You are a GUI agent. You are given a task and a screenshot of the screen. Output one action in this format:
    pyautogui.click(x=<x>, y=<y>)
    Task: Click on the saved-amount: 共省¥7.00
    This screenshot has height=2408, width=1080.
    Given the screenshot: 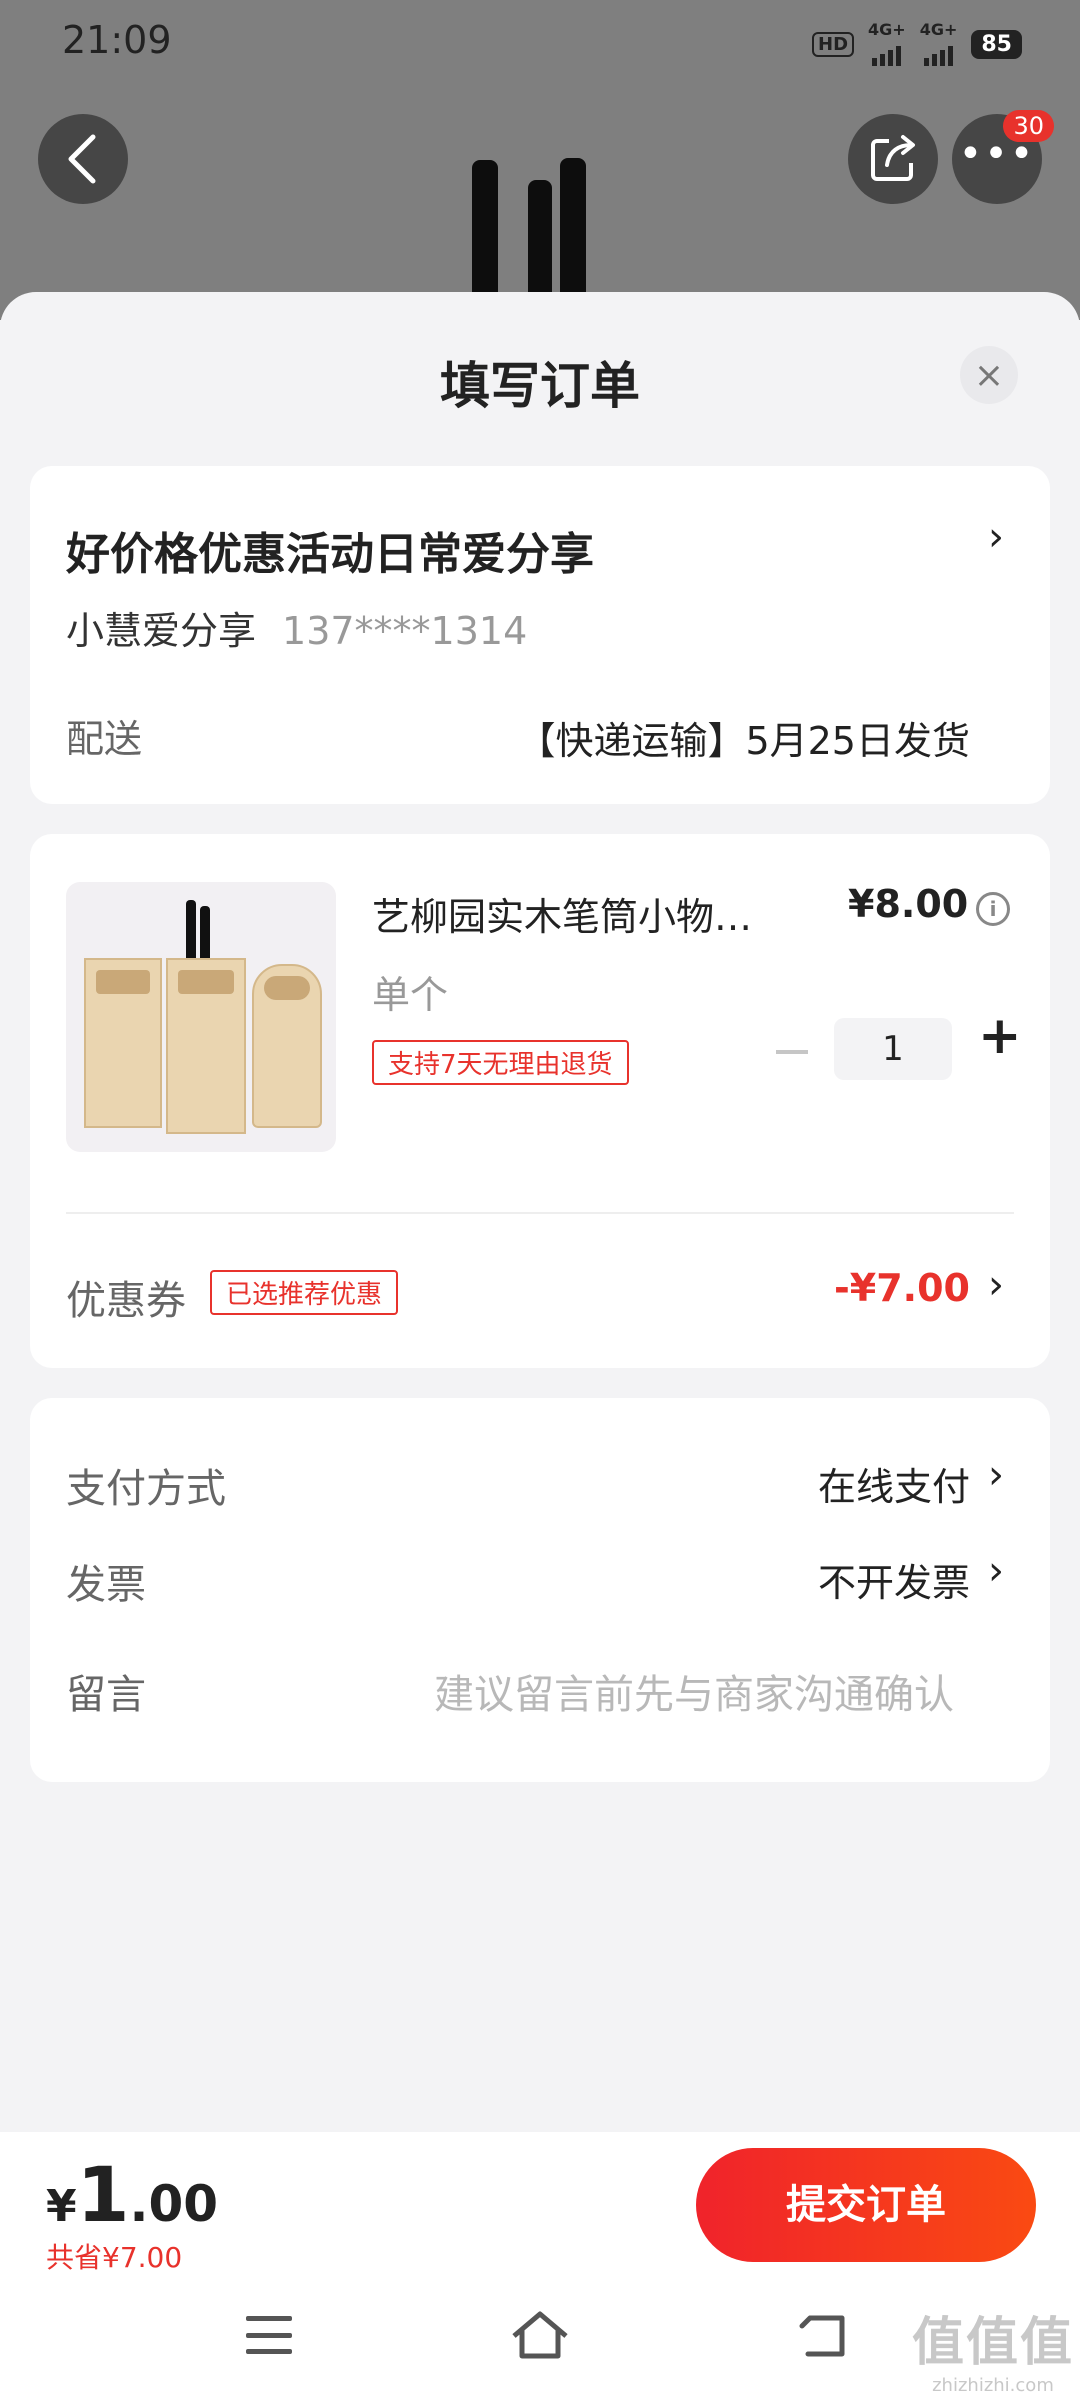 What is the action you would take?
    pyautogui.click(x=114, y=2257)
    